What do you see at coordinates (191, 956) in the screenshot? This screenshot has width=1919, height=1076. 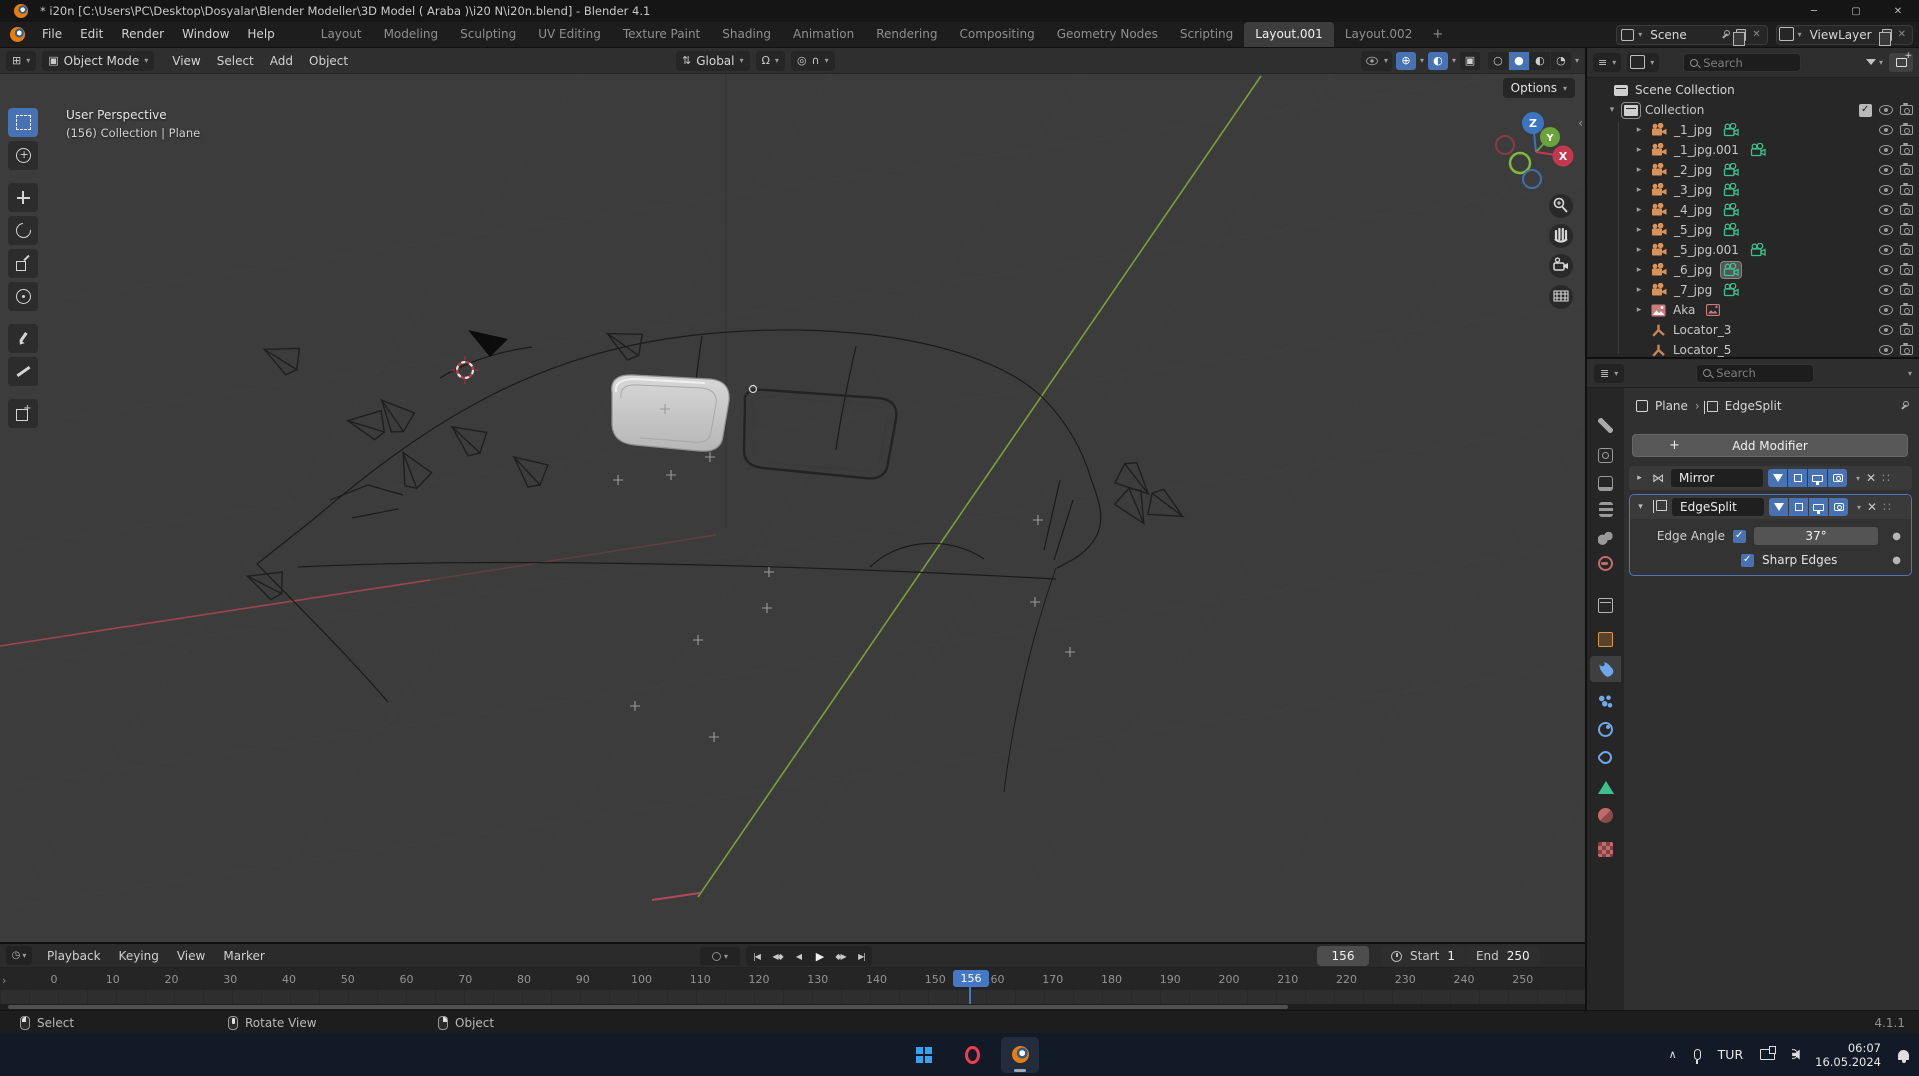 I see `timeline-menu-item: View` at bounding box center [191, 956].